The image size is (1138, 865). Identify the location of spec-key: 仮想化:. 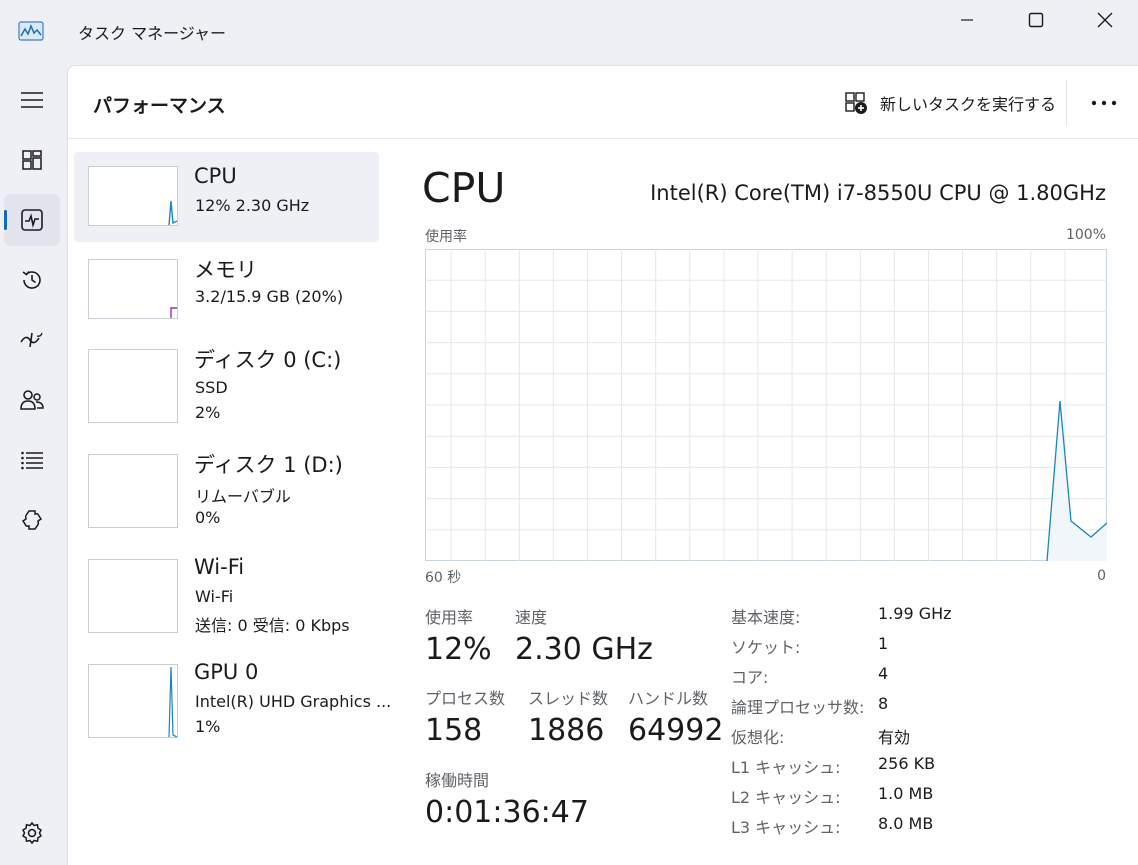
(758, 737).